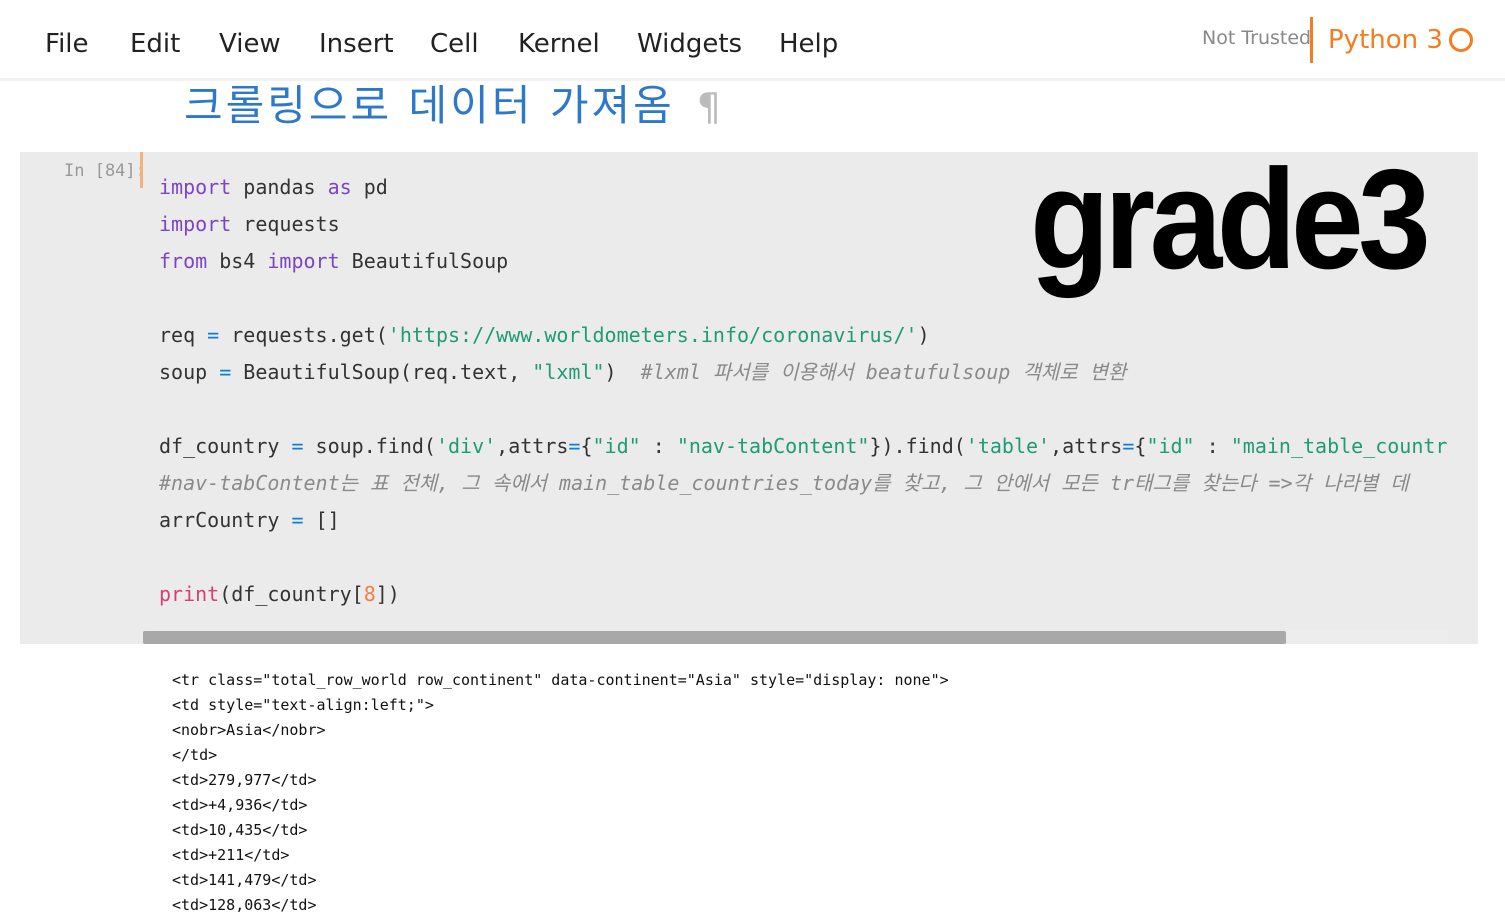 Image resolution: width=1505 pixels, height=918 pixels. I want to click on code-token: as, so click(339, 187).